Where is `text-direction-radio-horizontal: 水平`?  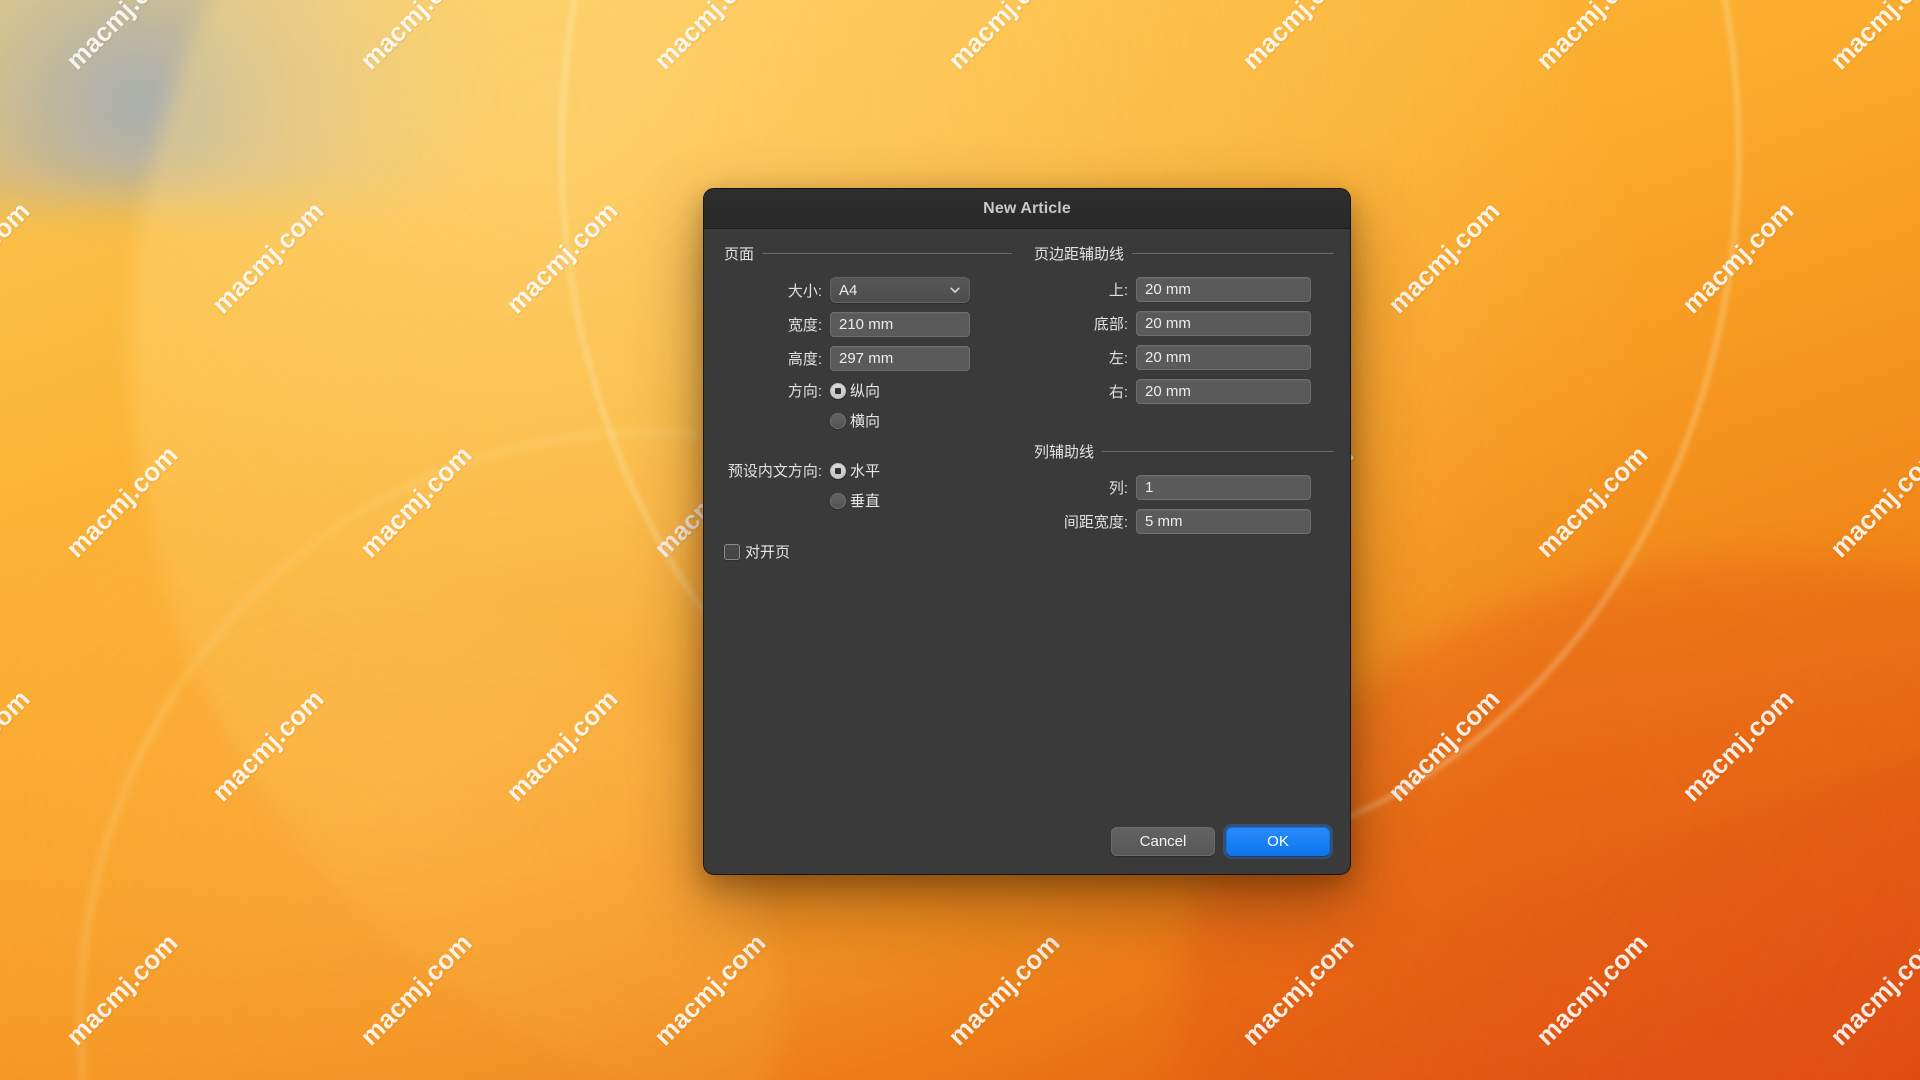 text-direction-radio-horizontal: 水平 is located at coordinates (855, 470).